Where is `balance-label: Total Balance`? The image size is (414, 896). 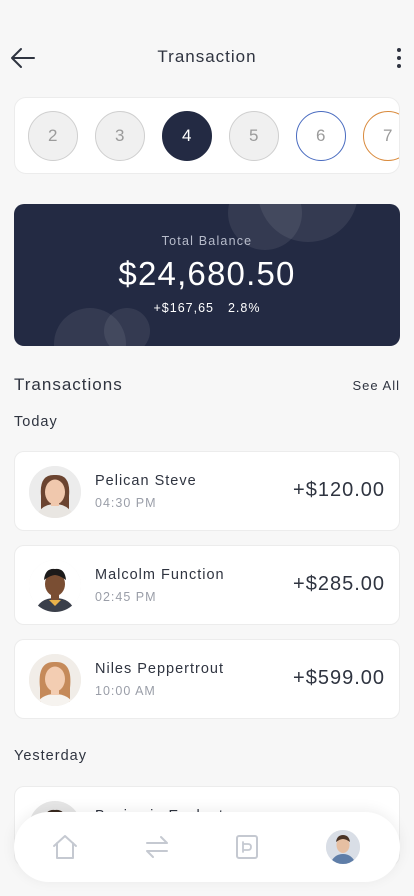 balance-label: Total Balance is located at coordinates (207, 241).